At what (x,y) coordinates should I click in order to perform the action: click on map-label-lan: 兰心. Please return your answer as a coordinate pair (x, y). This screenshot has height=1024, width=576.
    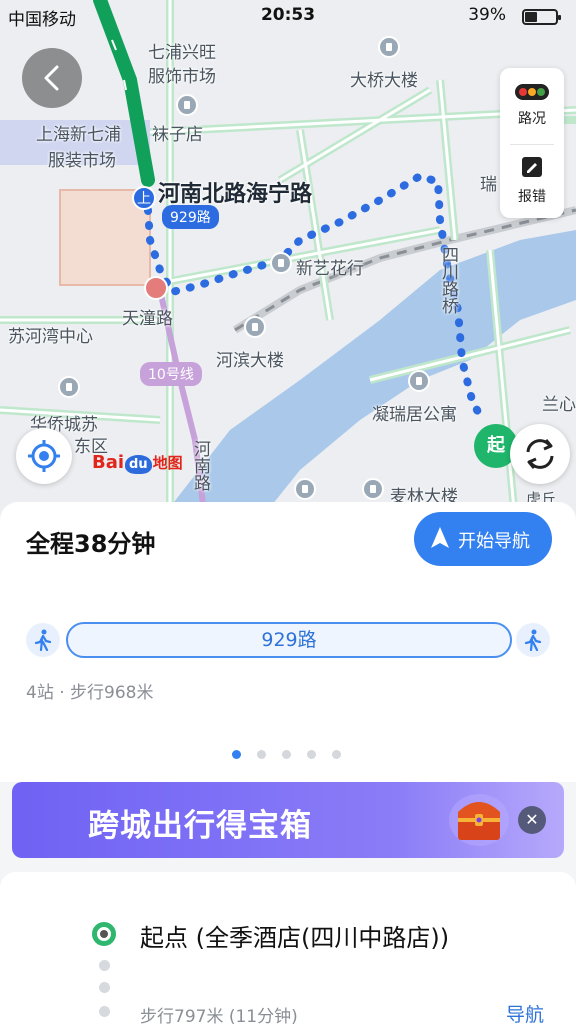
    Looking at the image, I should click on (559, 405).